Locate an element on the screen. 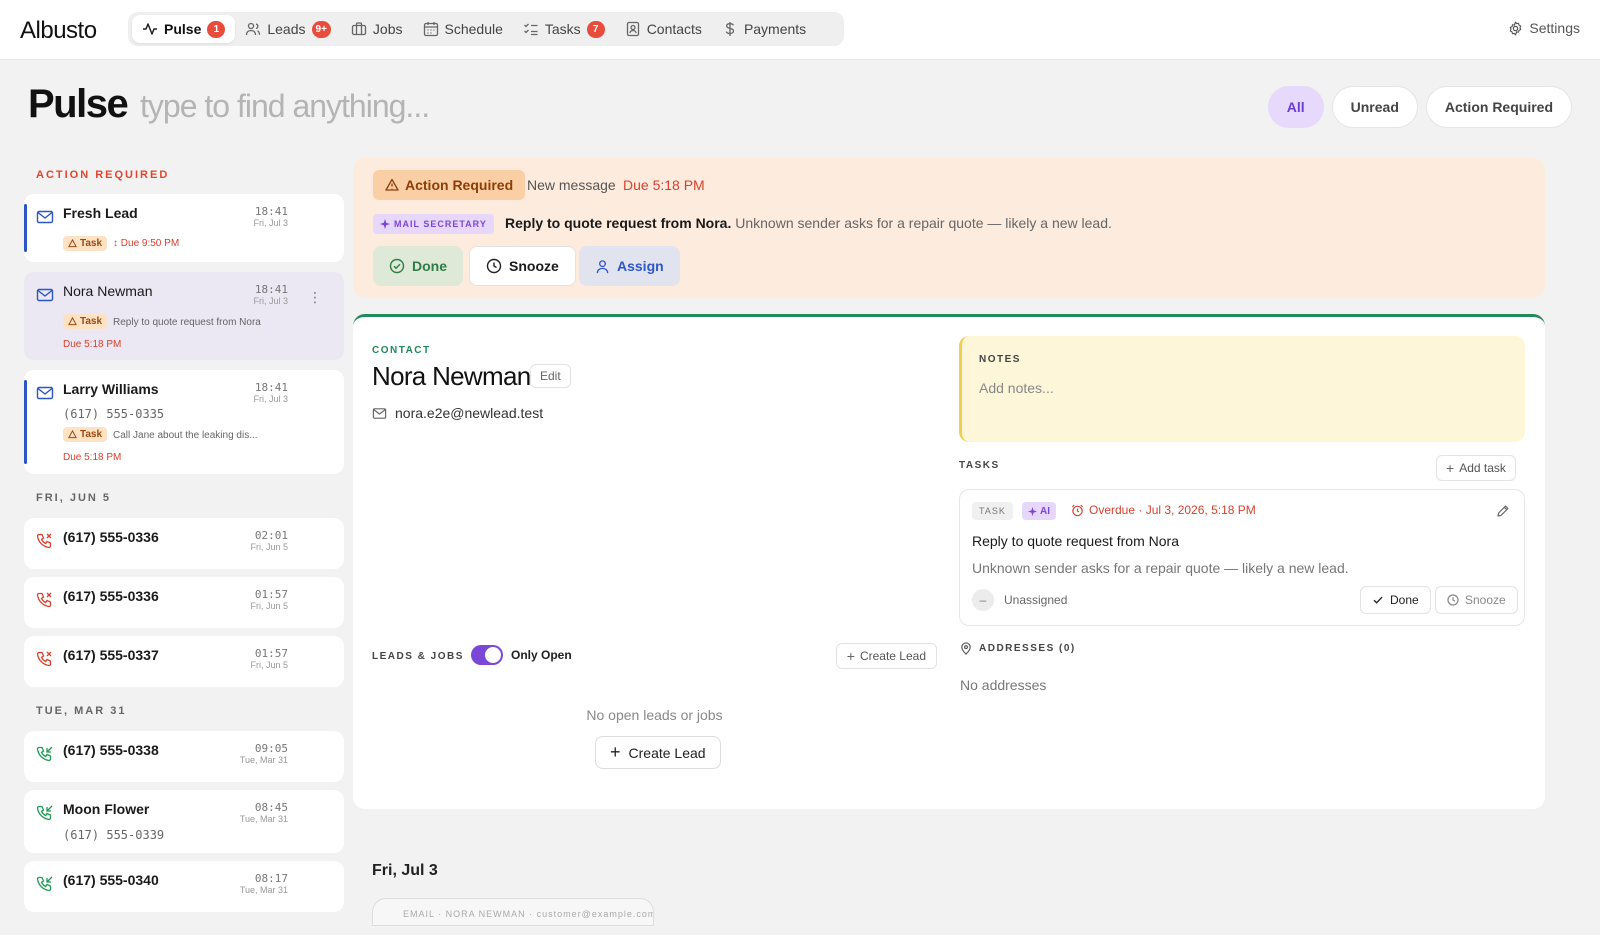  task-snooze-label: Snooze is located at coordinates (1485, 600).